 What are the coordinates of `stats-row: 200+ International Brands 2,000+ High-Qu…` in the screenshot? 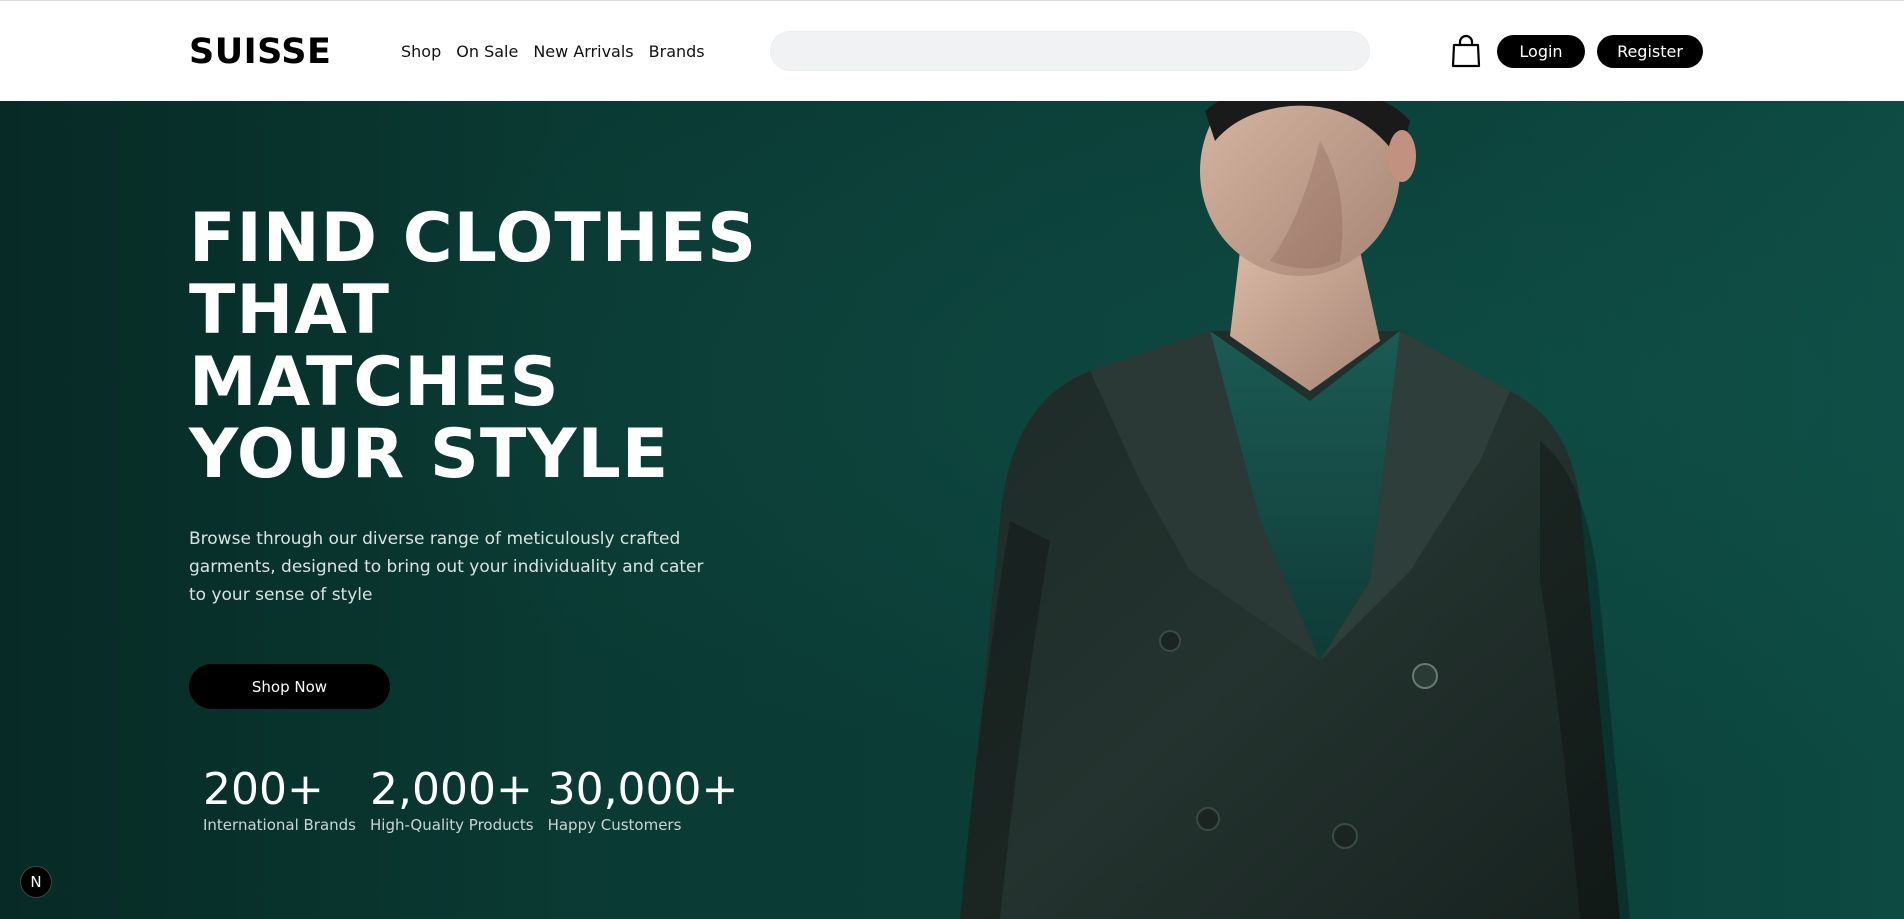 It's located at (470, 800).